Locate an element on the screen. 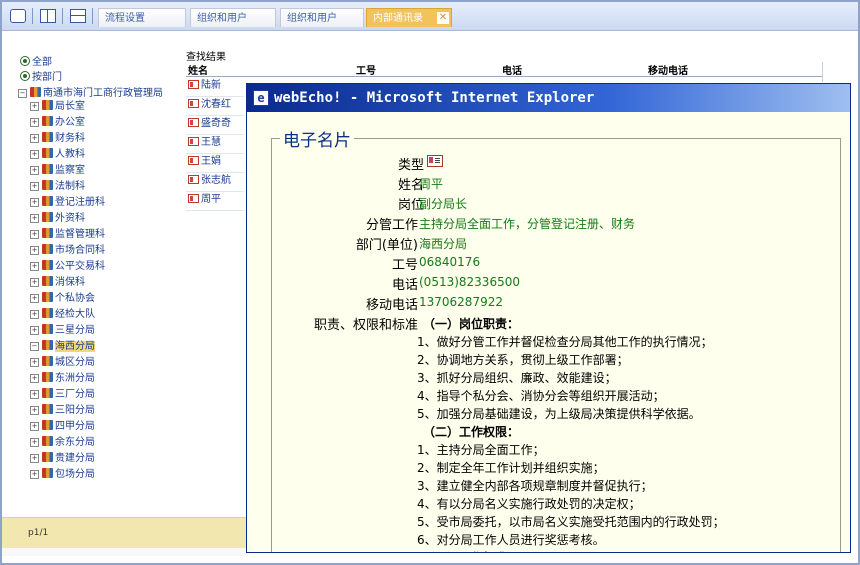 The height and width of the screenshot is (565, 860). tree-root: − 南通市海门工商行政管理局 is located at coordinates (90, 91).